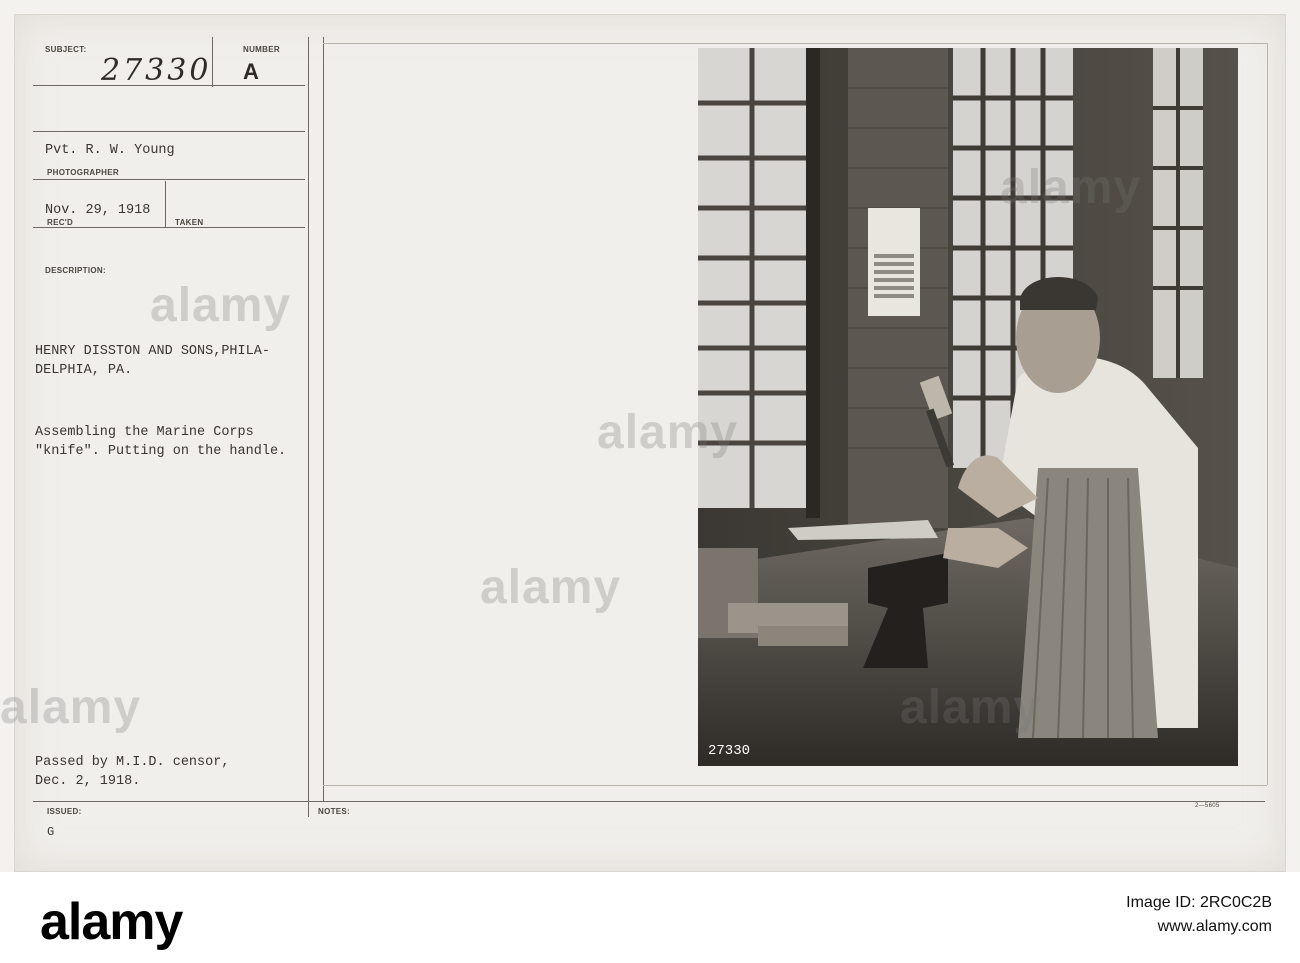 This screenshot has width=1300, height=963. I want to click on left-column-rule, so click(308, 427).